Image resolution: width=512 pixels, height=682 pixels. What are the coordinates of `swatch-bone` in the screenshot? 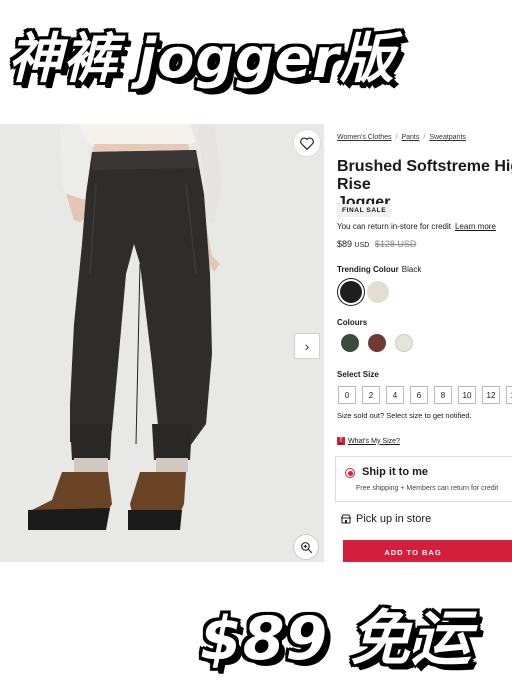 It's located at (378, 292).